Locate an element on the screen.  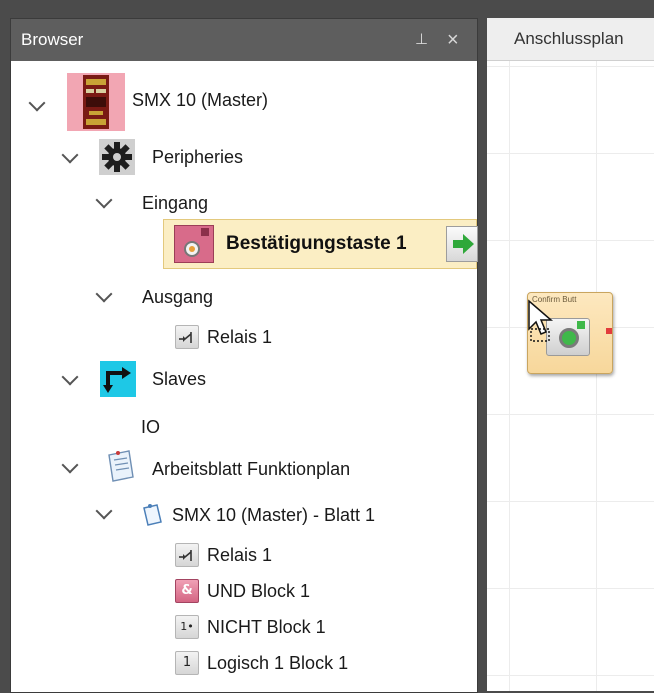
close-icon: × is located at coordinates (453, 40).